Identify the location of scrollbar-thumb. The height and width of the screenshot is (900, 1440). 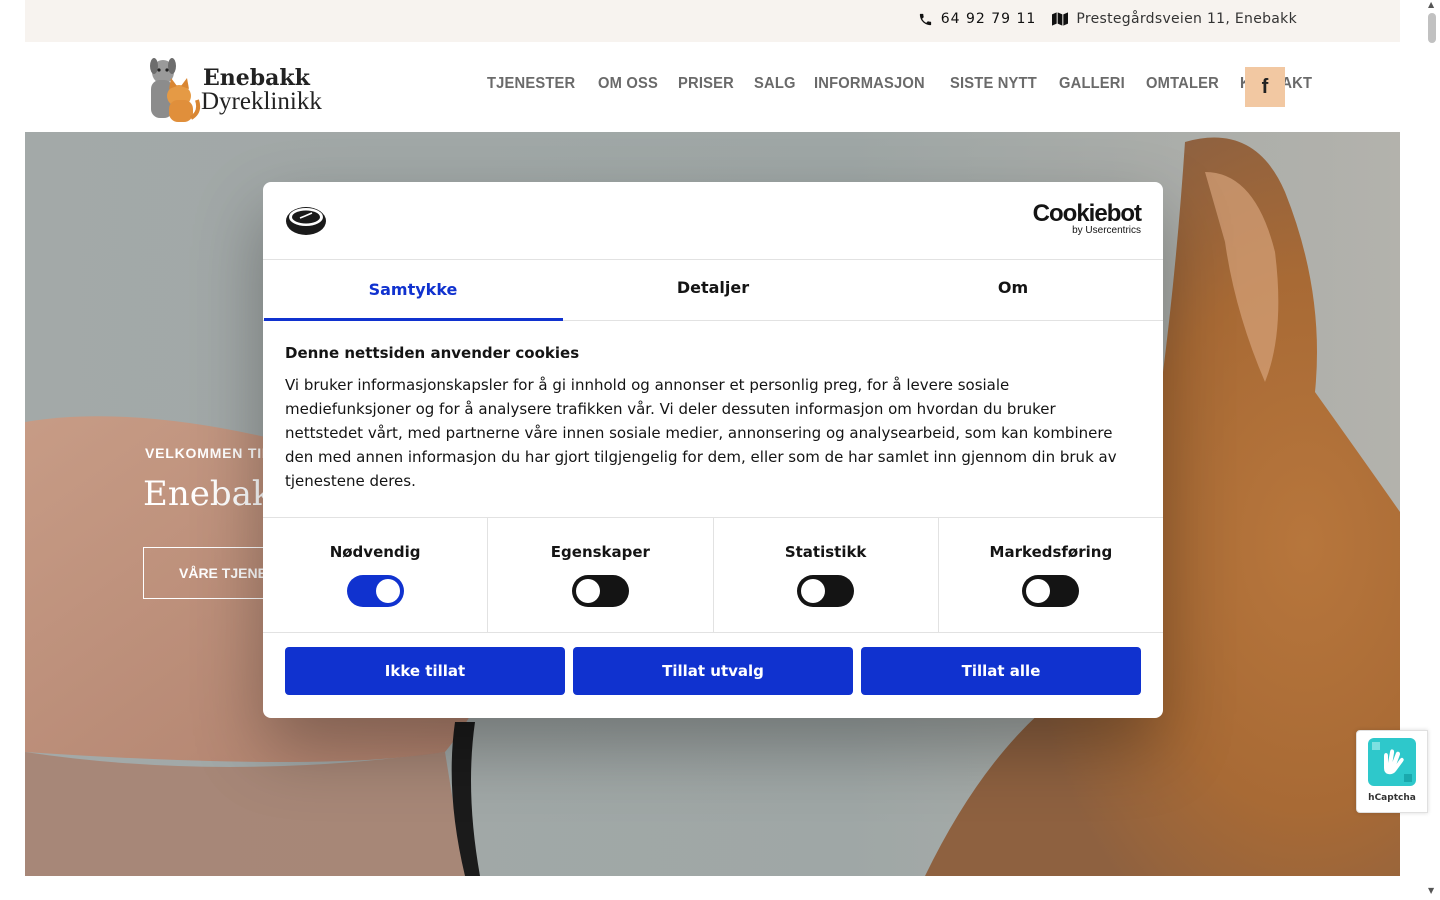
(1432, 28).